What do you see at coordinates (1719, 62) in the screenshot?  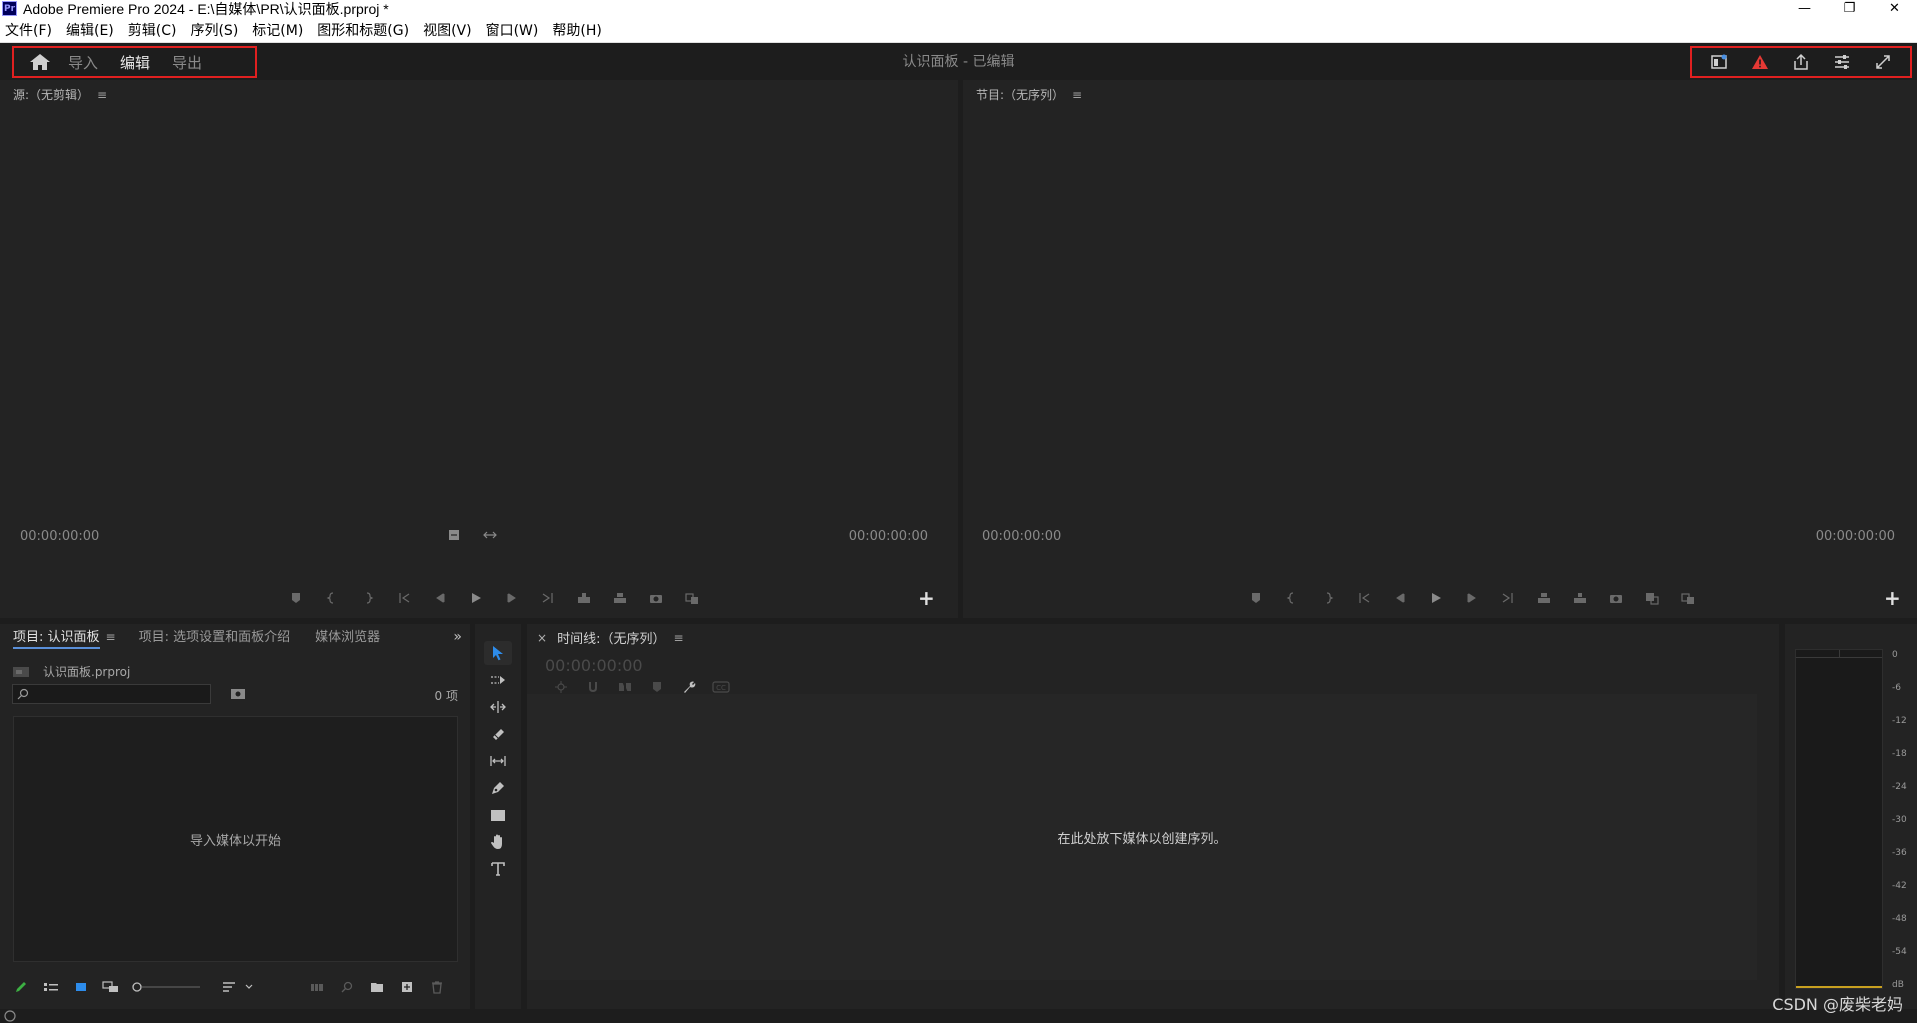 I see `workspaces-icon` at bounding box center [1719, 62].